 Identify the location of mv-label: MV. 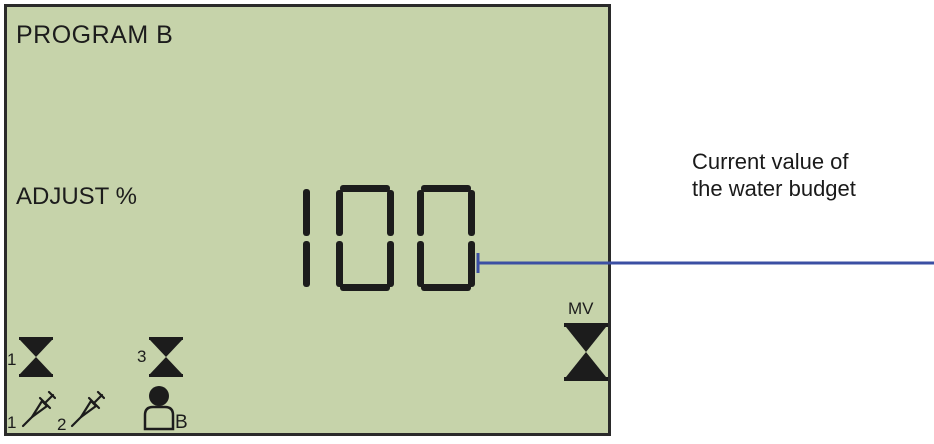
(581, 308).